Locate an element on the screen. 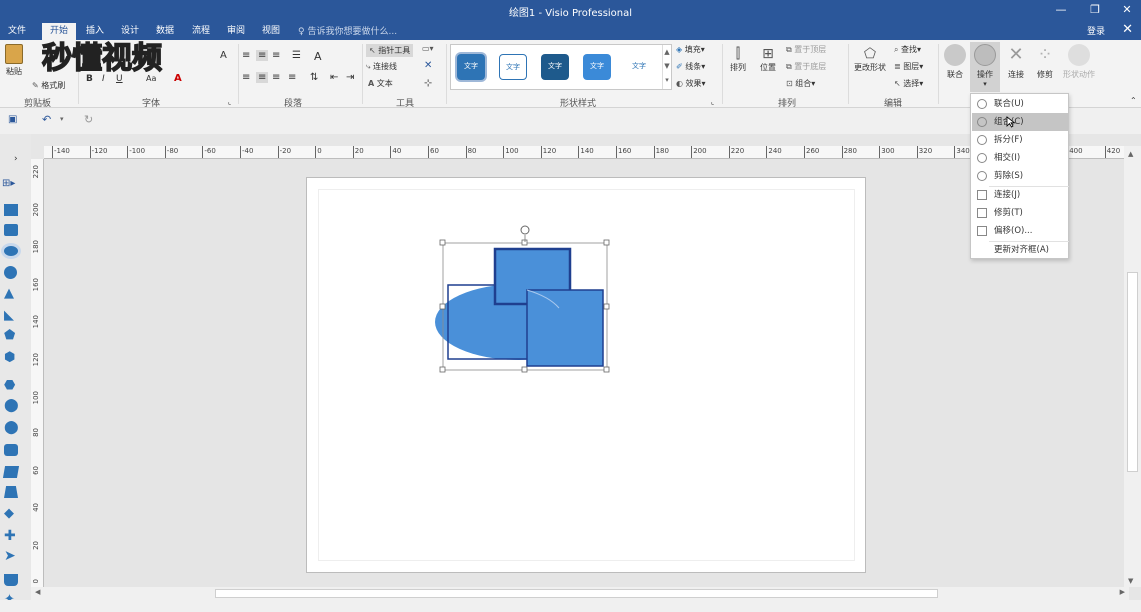 This screenshot has width=1141, height=612. paste-button: 粘贴 is located at coordinates (14, 60).